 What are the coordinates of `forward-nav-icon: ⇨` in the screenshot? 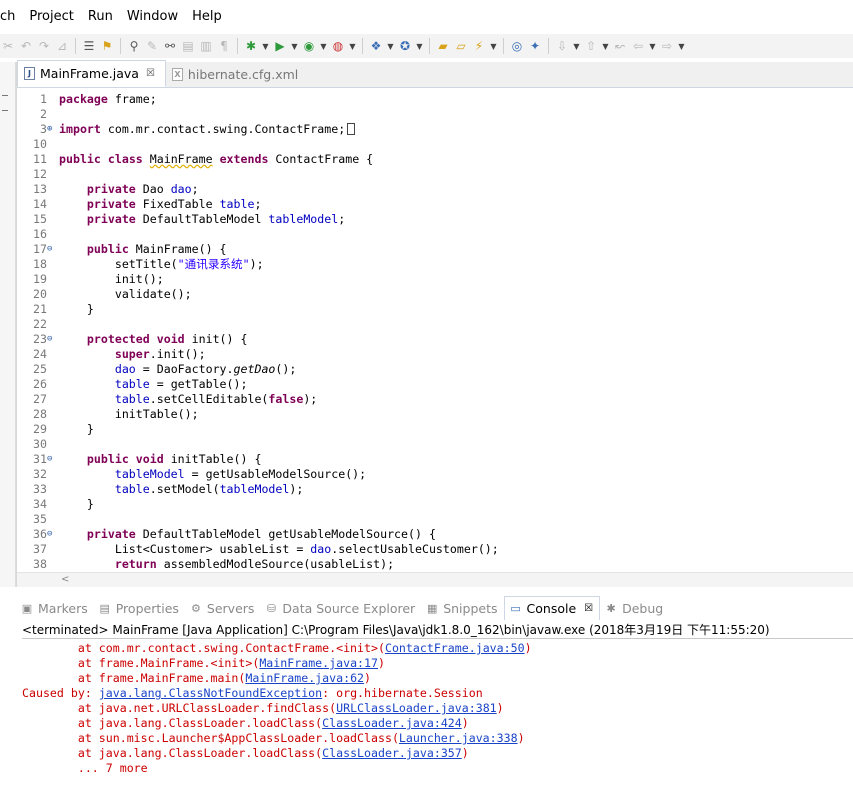 It's located at (667, 46).